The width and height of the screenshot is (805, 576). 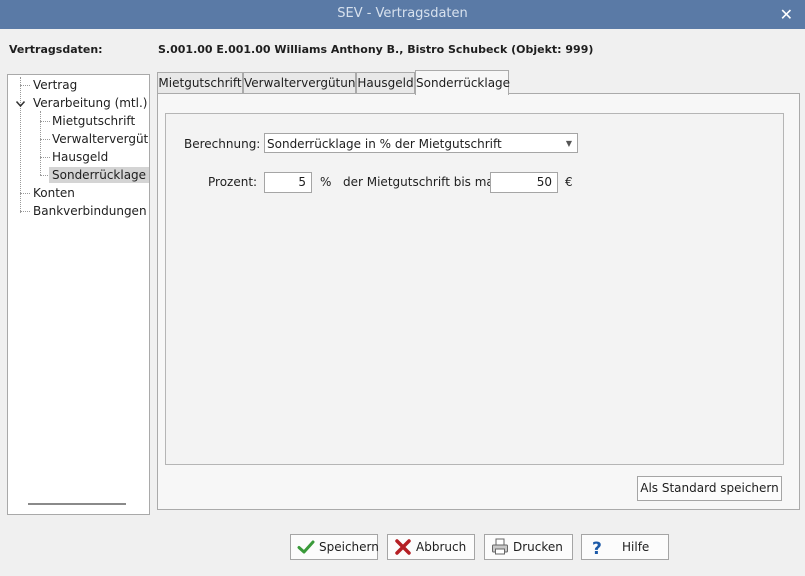 What do you see at coordinates (462, 82) in the screenshot?
I see `tab-sonderruecklage: Sonderrücklage` at bounding box center [462, 82].